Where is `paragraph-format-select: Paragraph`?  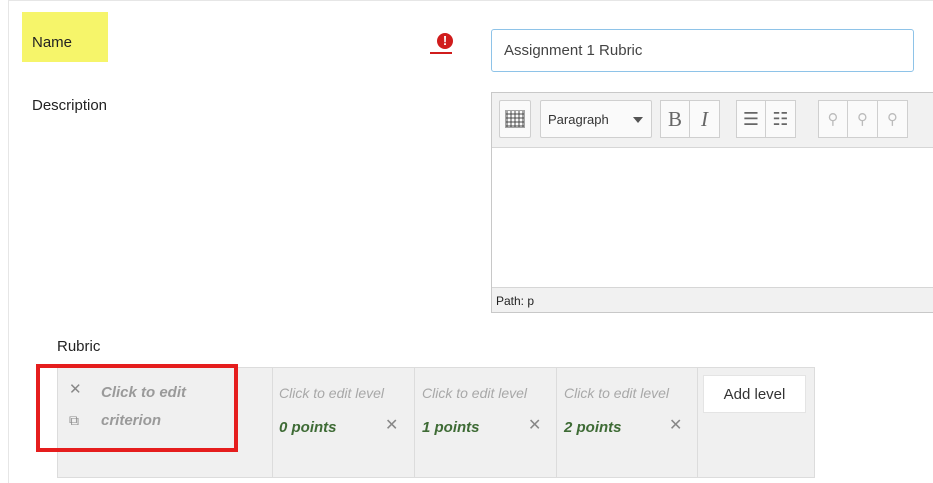
paragraph-format-select: Paragraph is located at coordinates (596, 119).